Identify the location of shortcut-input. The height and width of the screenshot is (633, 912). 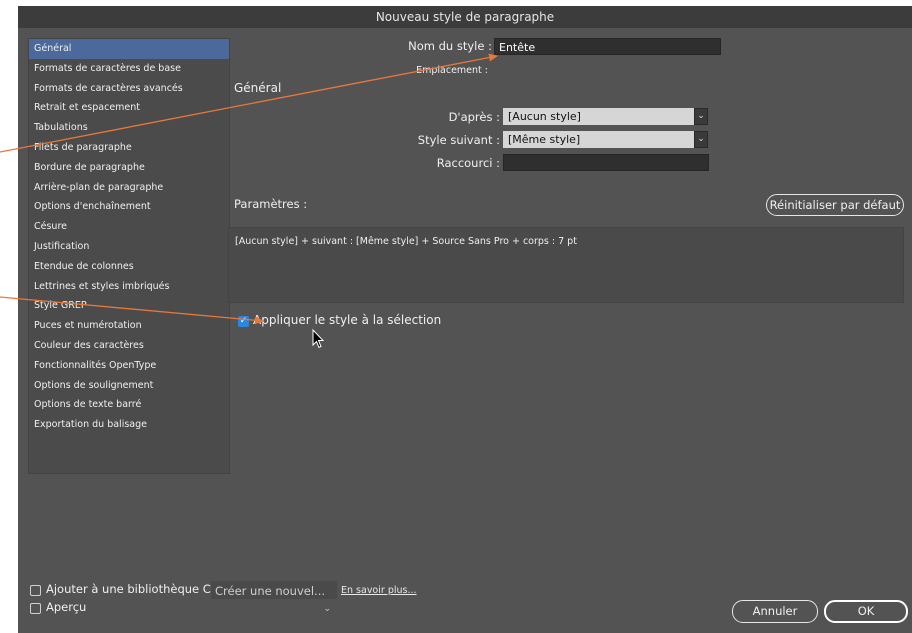
(606, 162).